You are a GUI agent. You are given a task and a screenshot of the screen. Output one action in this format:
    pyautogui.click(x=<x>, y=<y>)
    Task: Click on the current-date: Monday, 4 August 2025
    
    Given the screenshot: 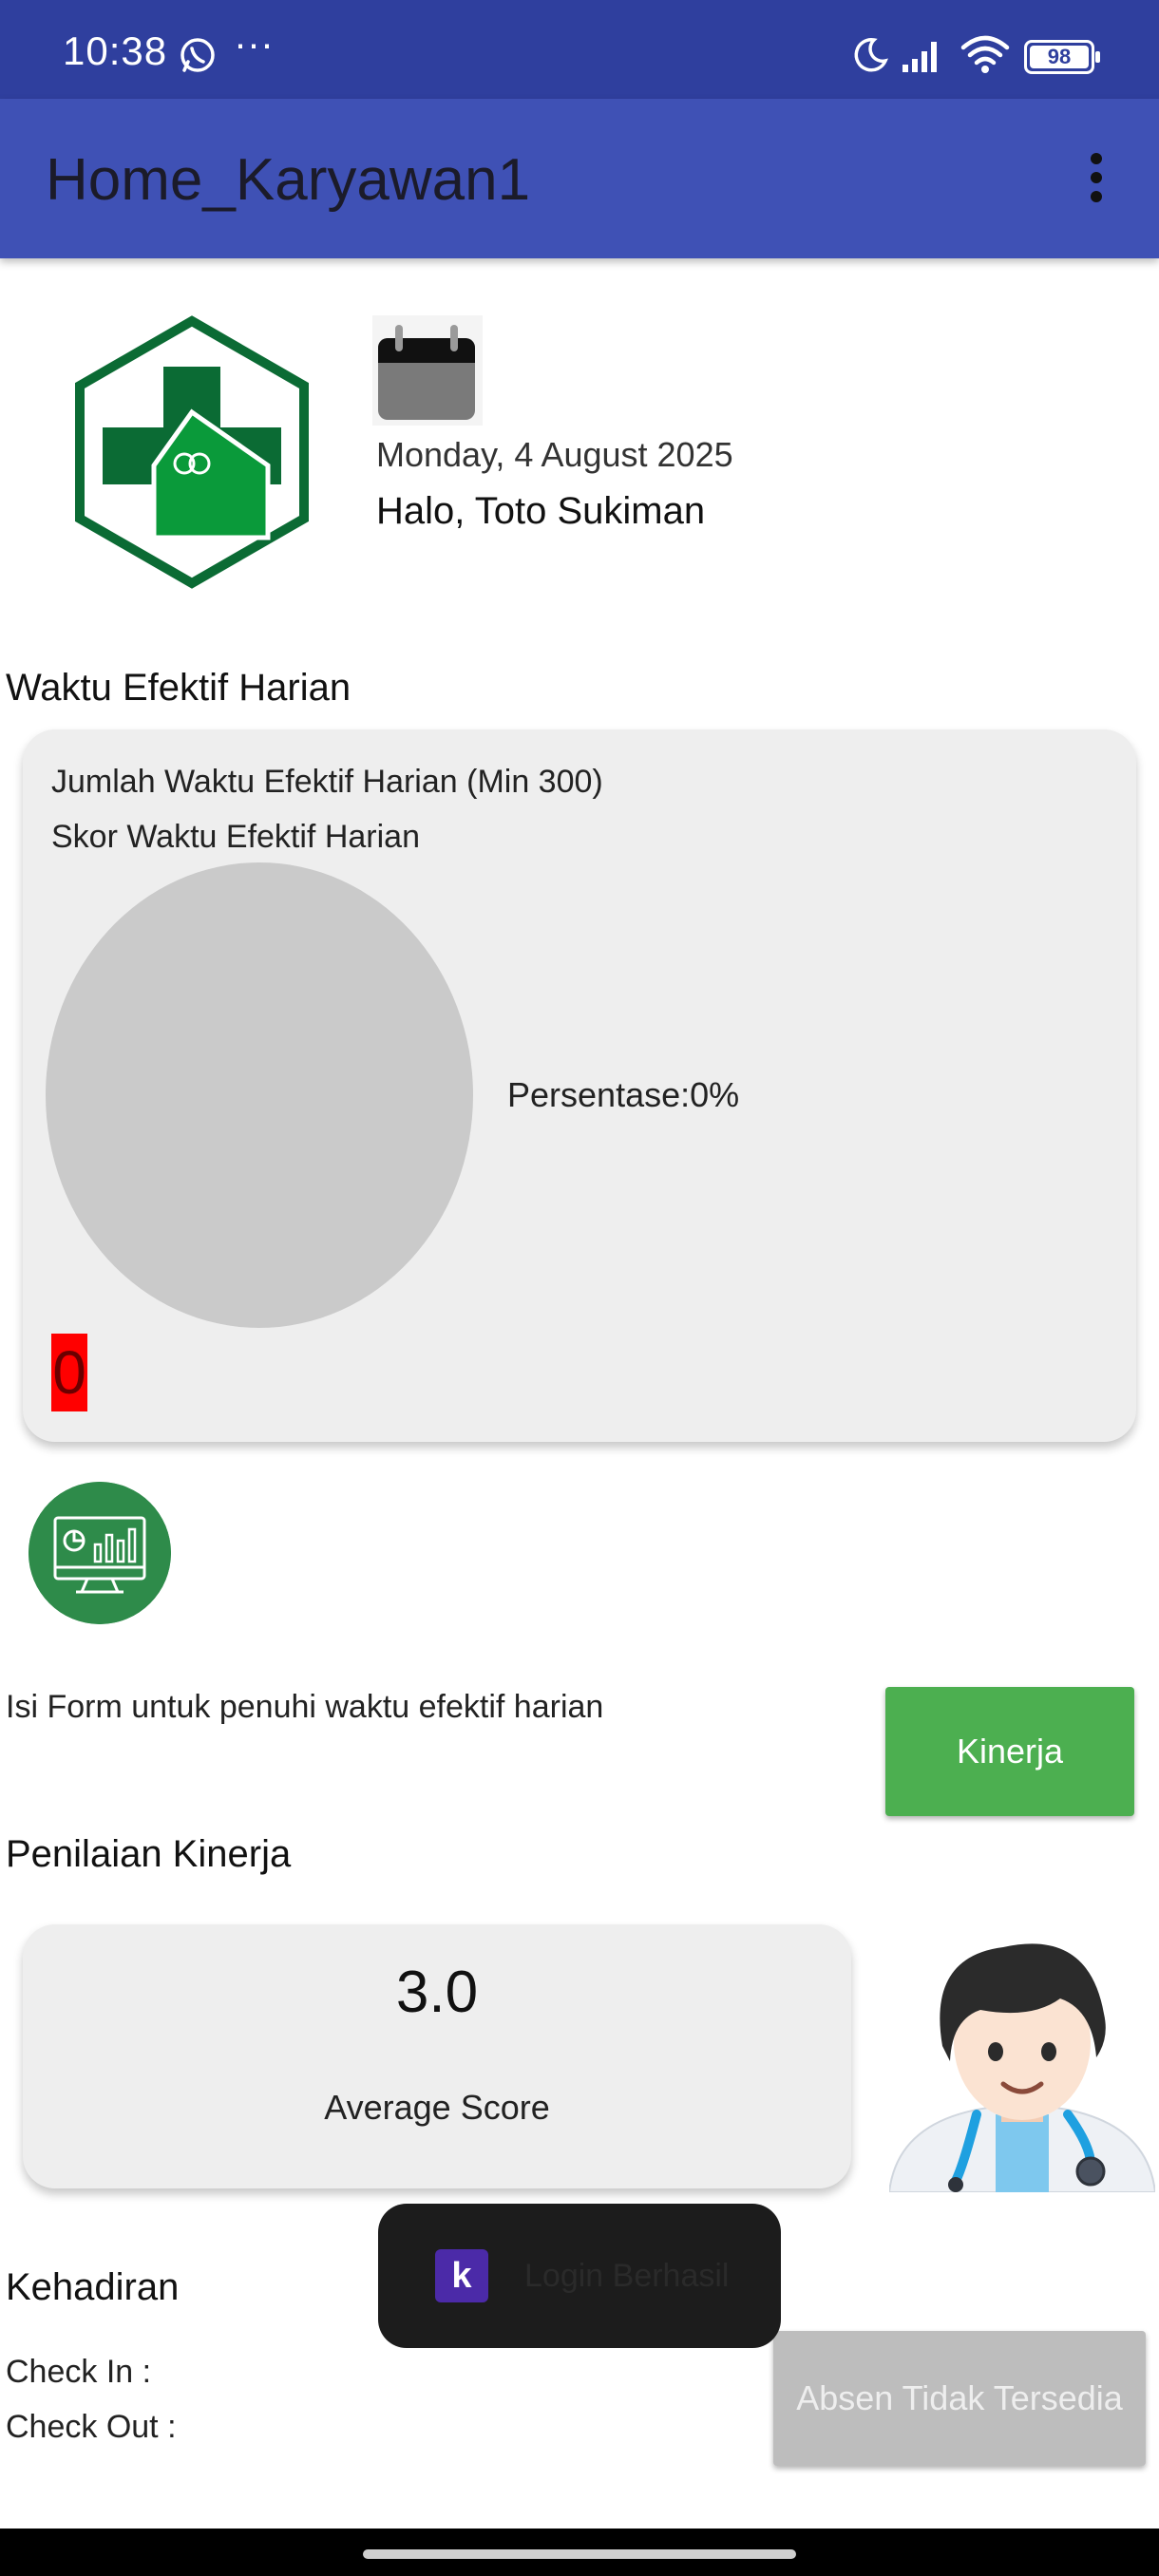 What is the action you would take?
    pyautogui.click(x=554, y=454)
    